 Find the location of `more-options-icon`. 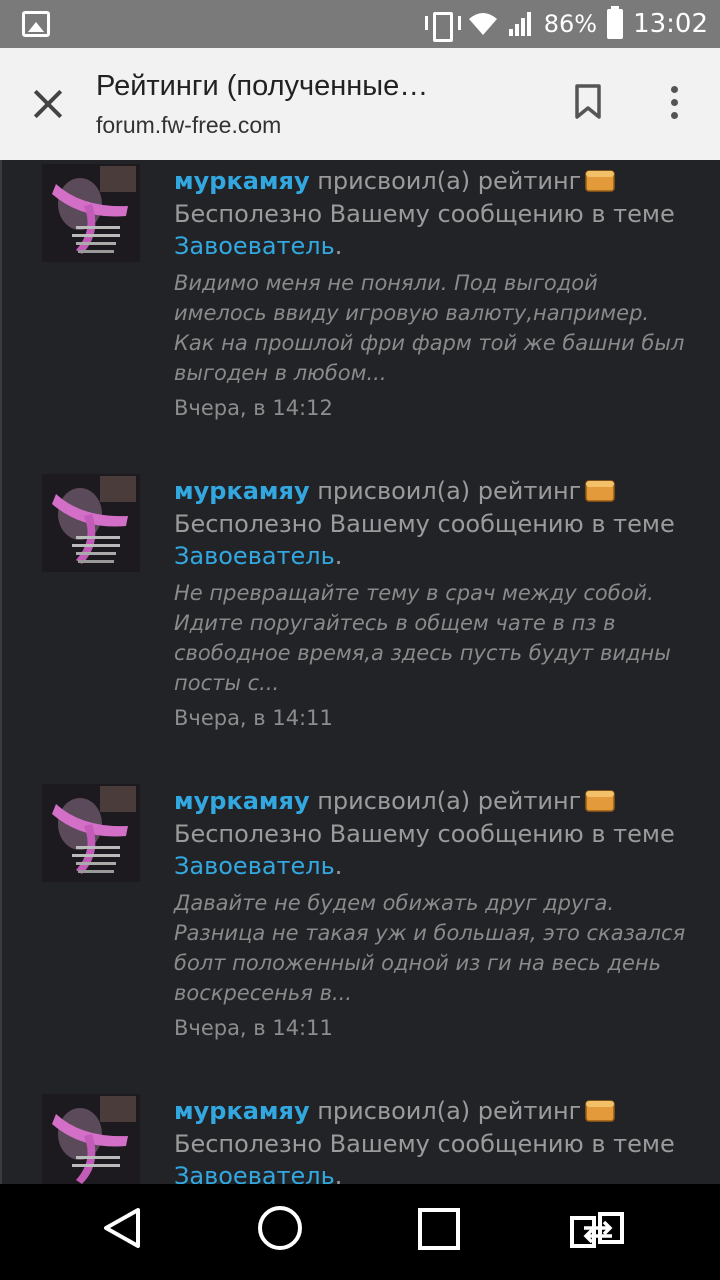

more-options-icon is located at coordinates (674, 104).